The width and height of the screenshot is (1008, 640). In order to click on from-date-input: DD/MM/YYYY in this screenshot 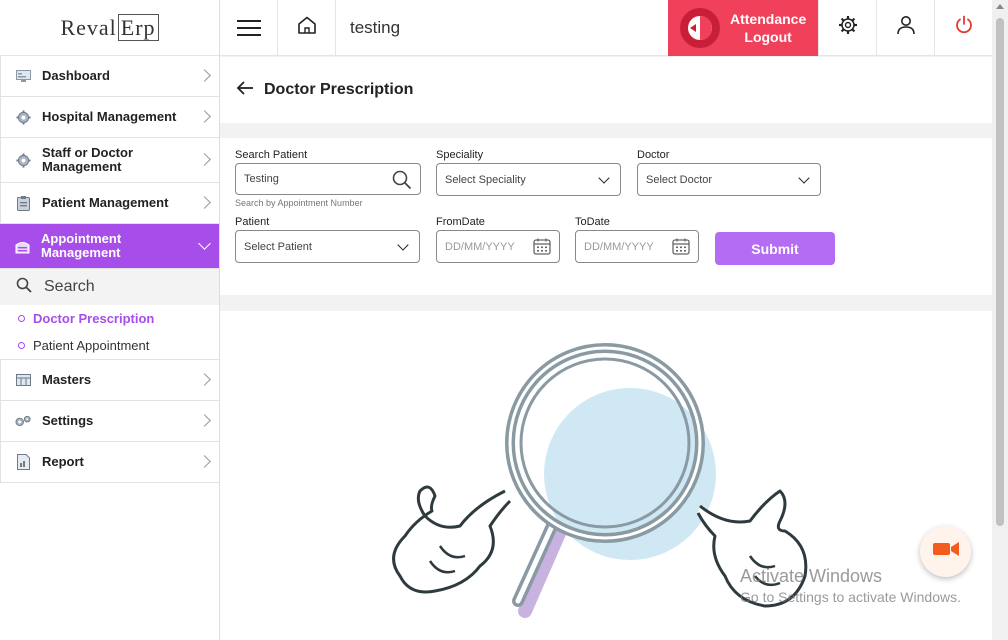, I will do `click(498, 246)`.